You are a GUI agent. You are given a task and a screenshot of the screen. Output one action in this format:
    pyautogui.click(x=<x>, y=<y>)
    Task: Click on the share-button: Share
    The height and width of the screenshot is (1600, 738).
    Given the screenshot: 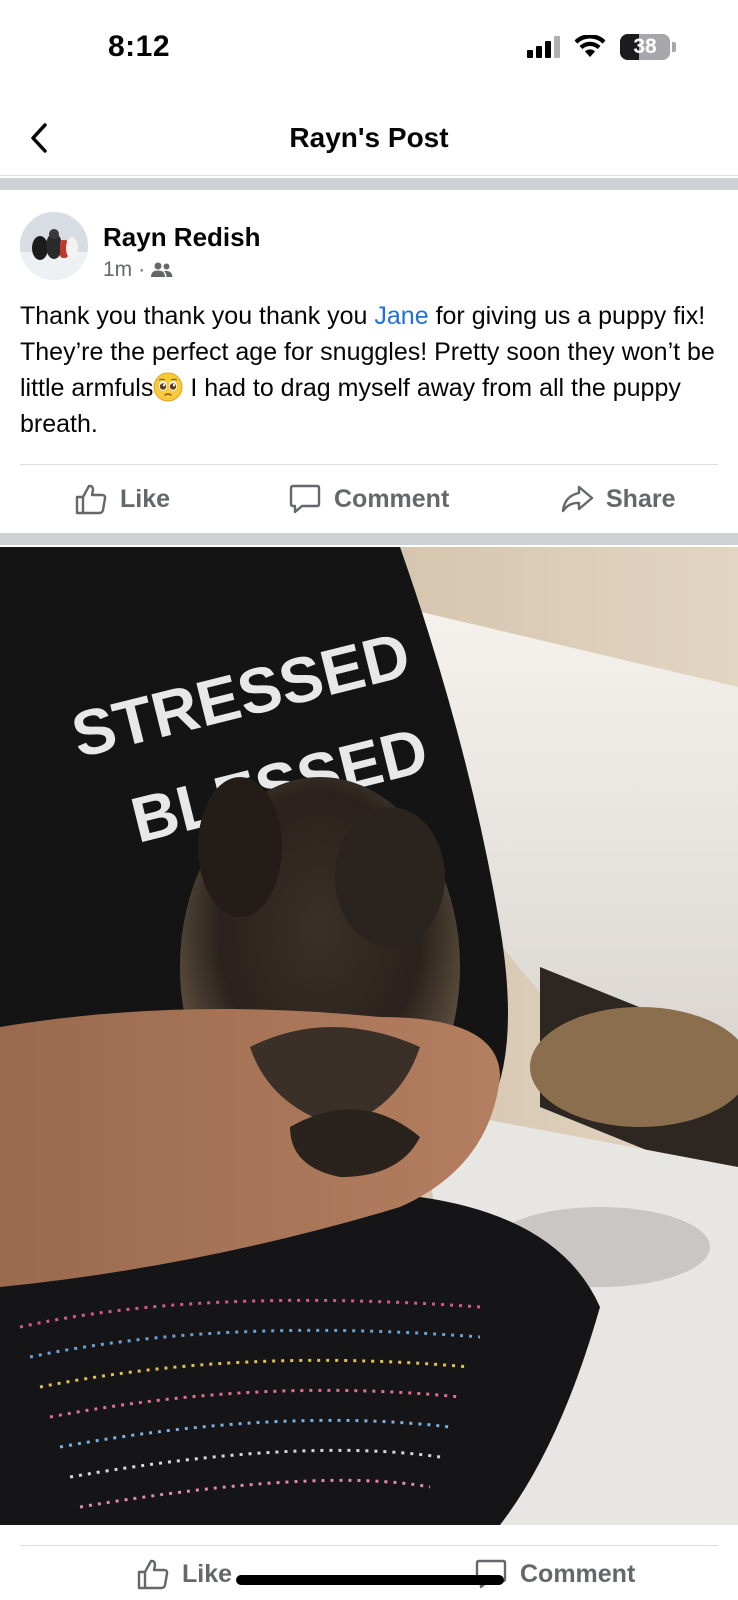 What is the action you would take?
    pyautogui.click(x=617, y=499)
    